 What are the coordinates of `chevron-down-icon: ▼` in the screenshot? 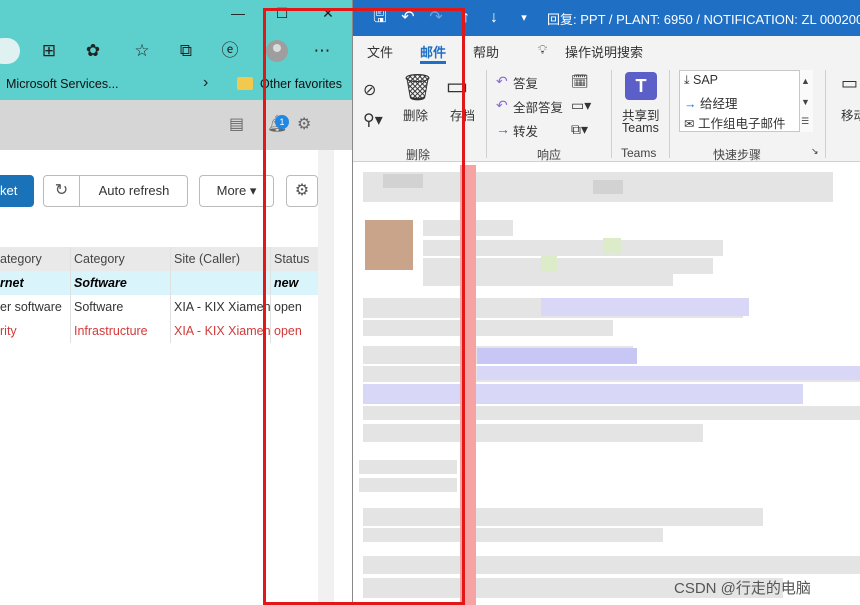 It's located at (805, 102).